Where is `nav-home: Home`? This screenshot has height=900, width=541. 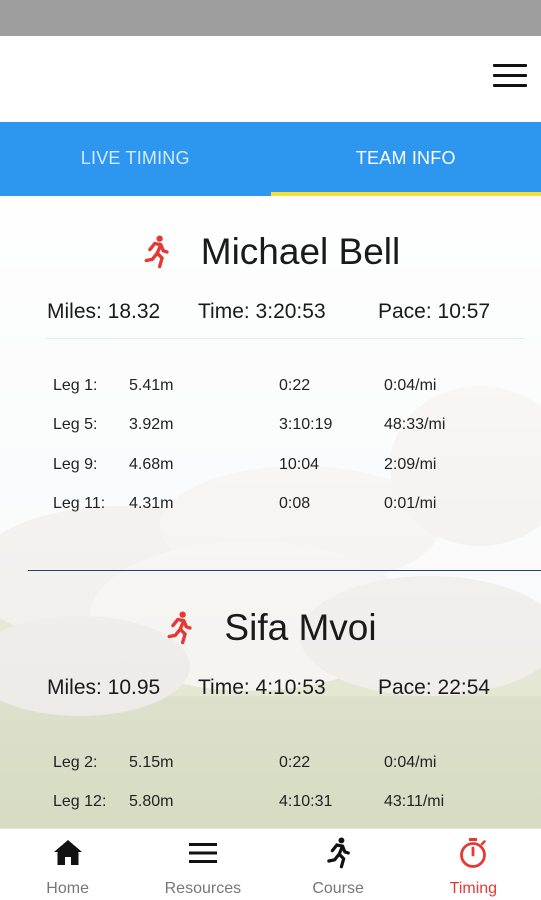 nav-home: Home is located at coordinates (67, 864).